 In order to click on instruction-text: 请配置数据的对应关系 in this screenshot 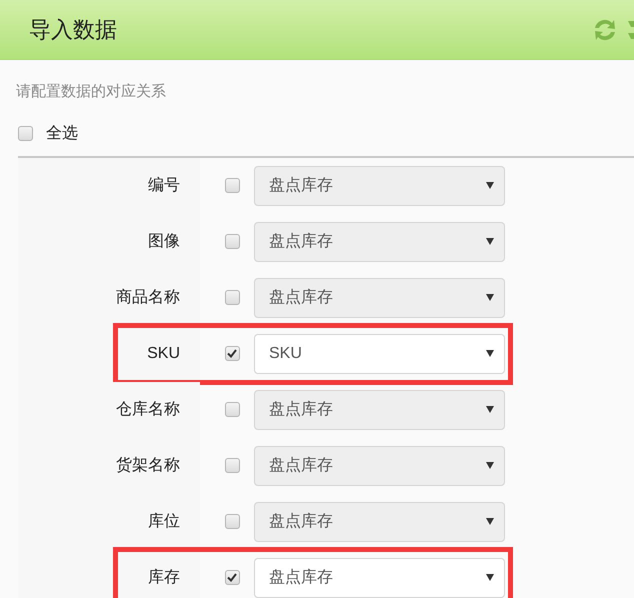, I will do `click(91, 92)`.